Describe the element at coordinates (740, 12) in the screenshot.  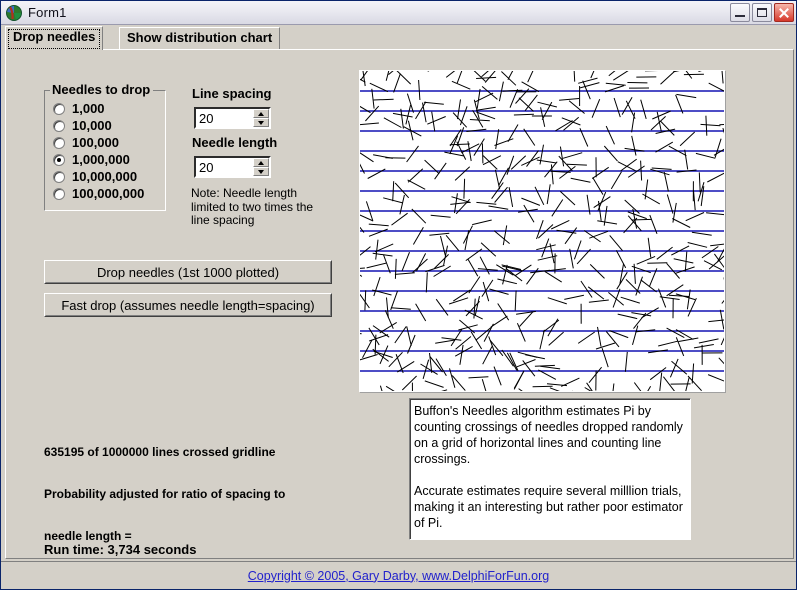
I see `minimize-button` at that location.